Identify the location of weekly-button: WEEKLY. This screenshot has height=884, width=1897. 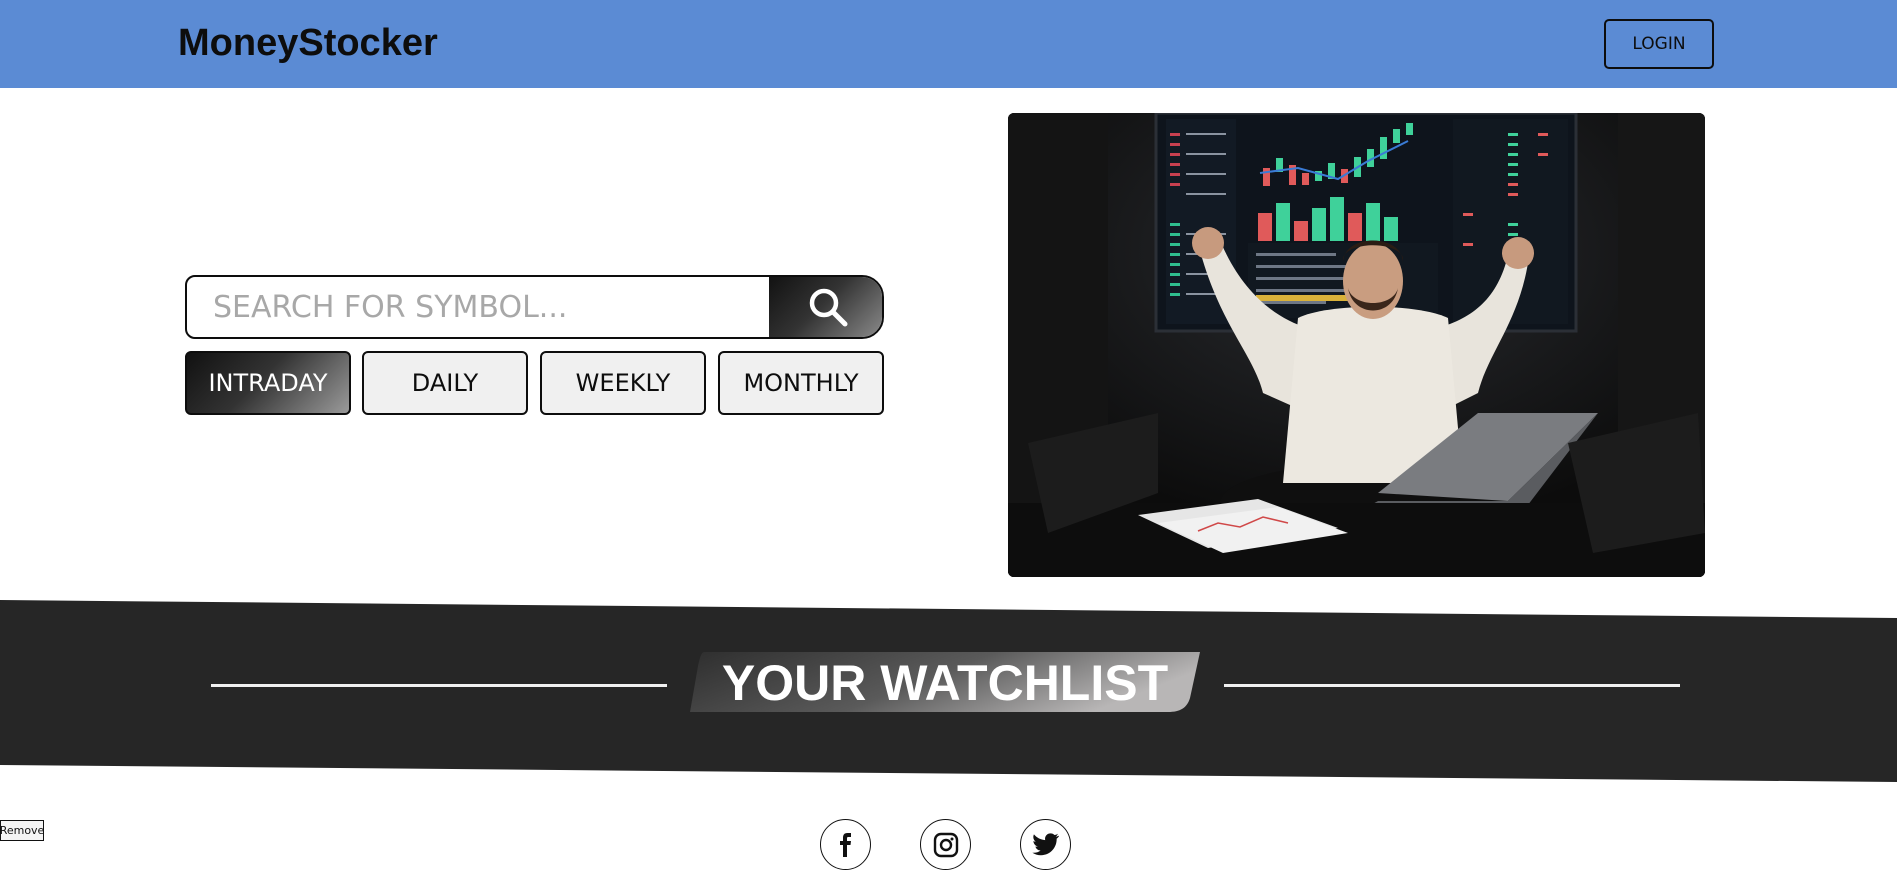
(623, 383).